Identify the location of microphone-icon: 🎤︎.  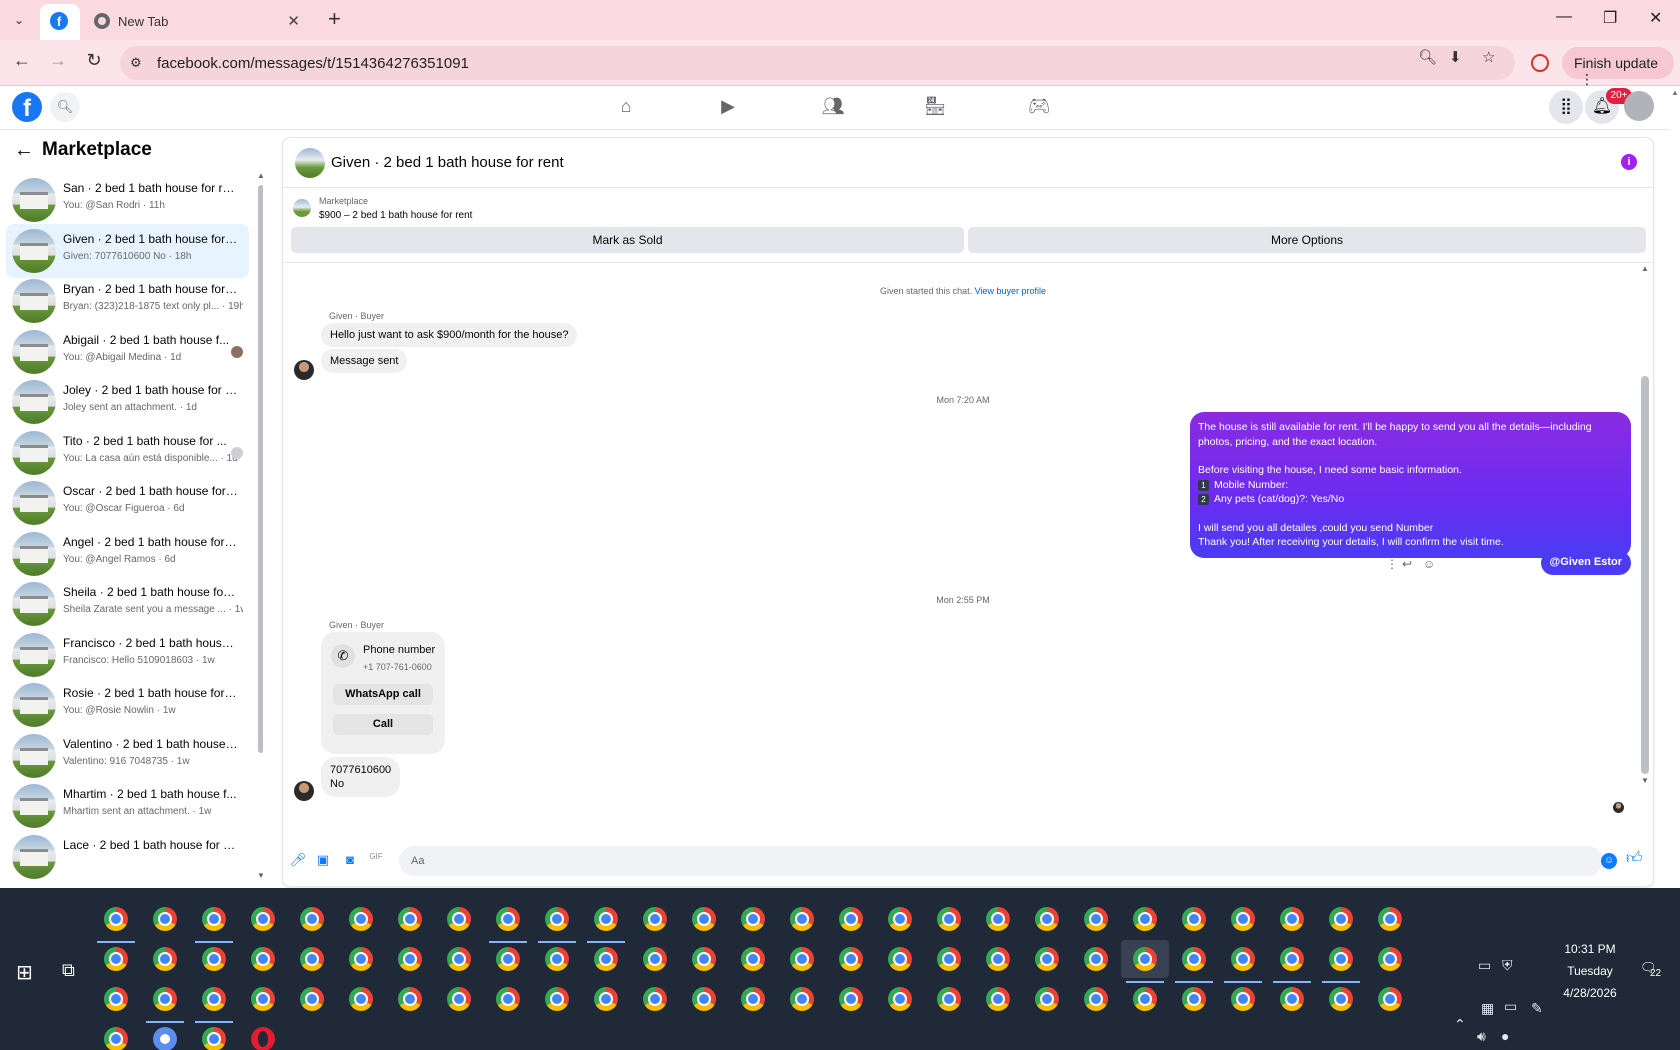
(298, 860).